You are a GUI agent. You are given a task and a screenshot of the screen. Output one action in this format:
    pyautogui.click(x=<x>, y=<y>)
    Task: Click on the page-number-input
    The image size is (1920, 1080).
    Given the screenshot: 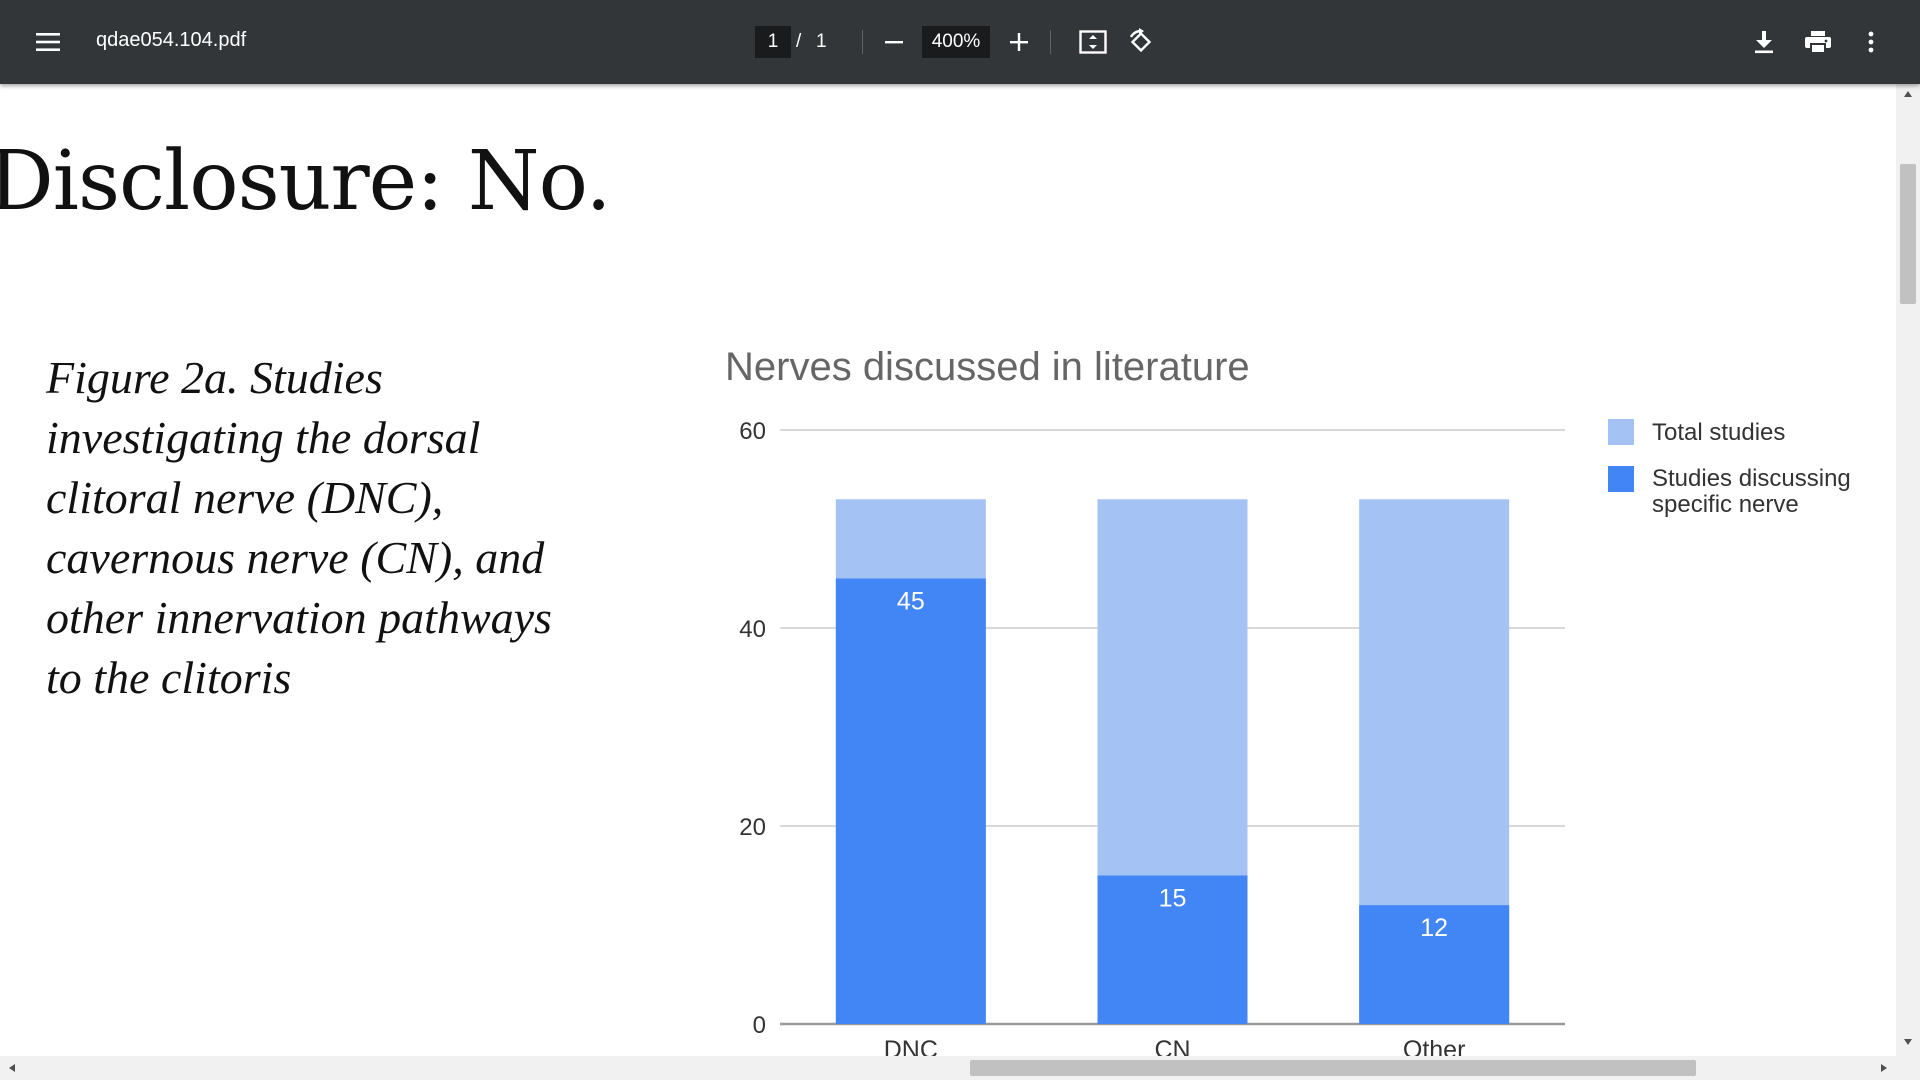 What is the action you would take?
    pyautogui.click(x=773, y=42)
    